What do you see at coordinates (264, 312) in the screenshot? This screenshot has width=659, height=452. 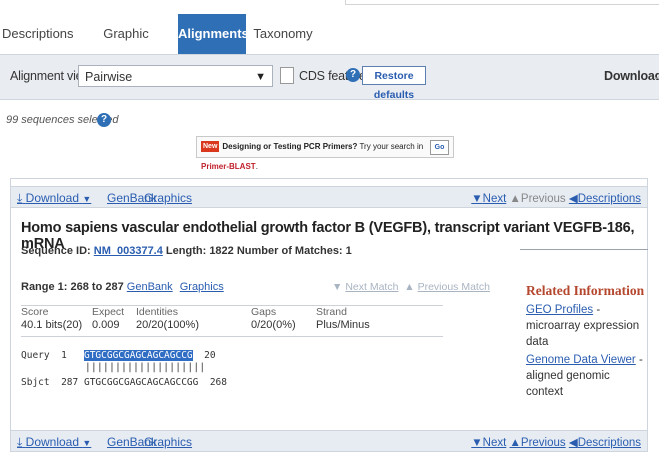 I see `stat-header: Gaps` at bounding box center [264, 312].